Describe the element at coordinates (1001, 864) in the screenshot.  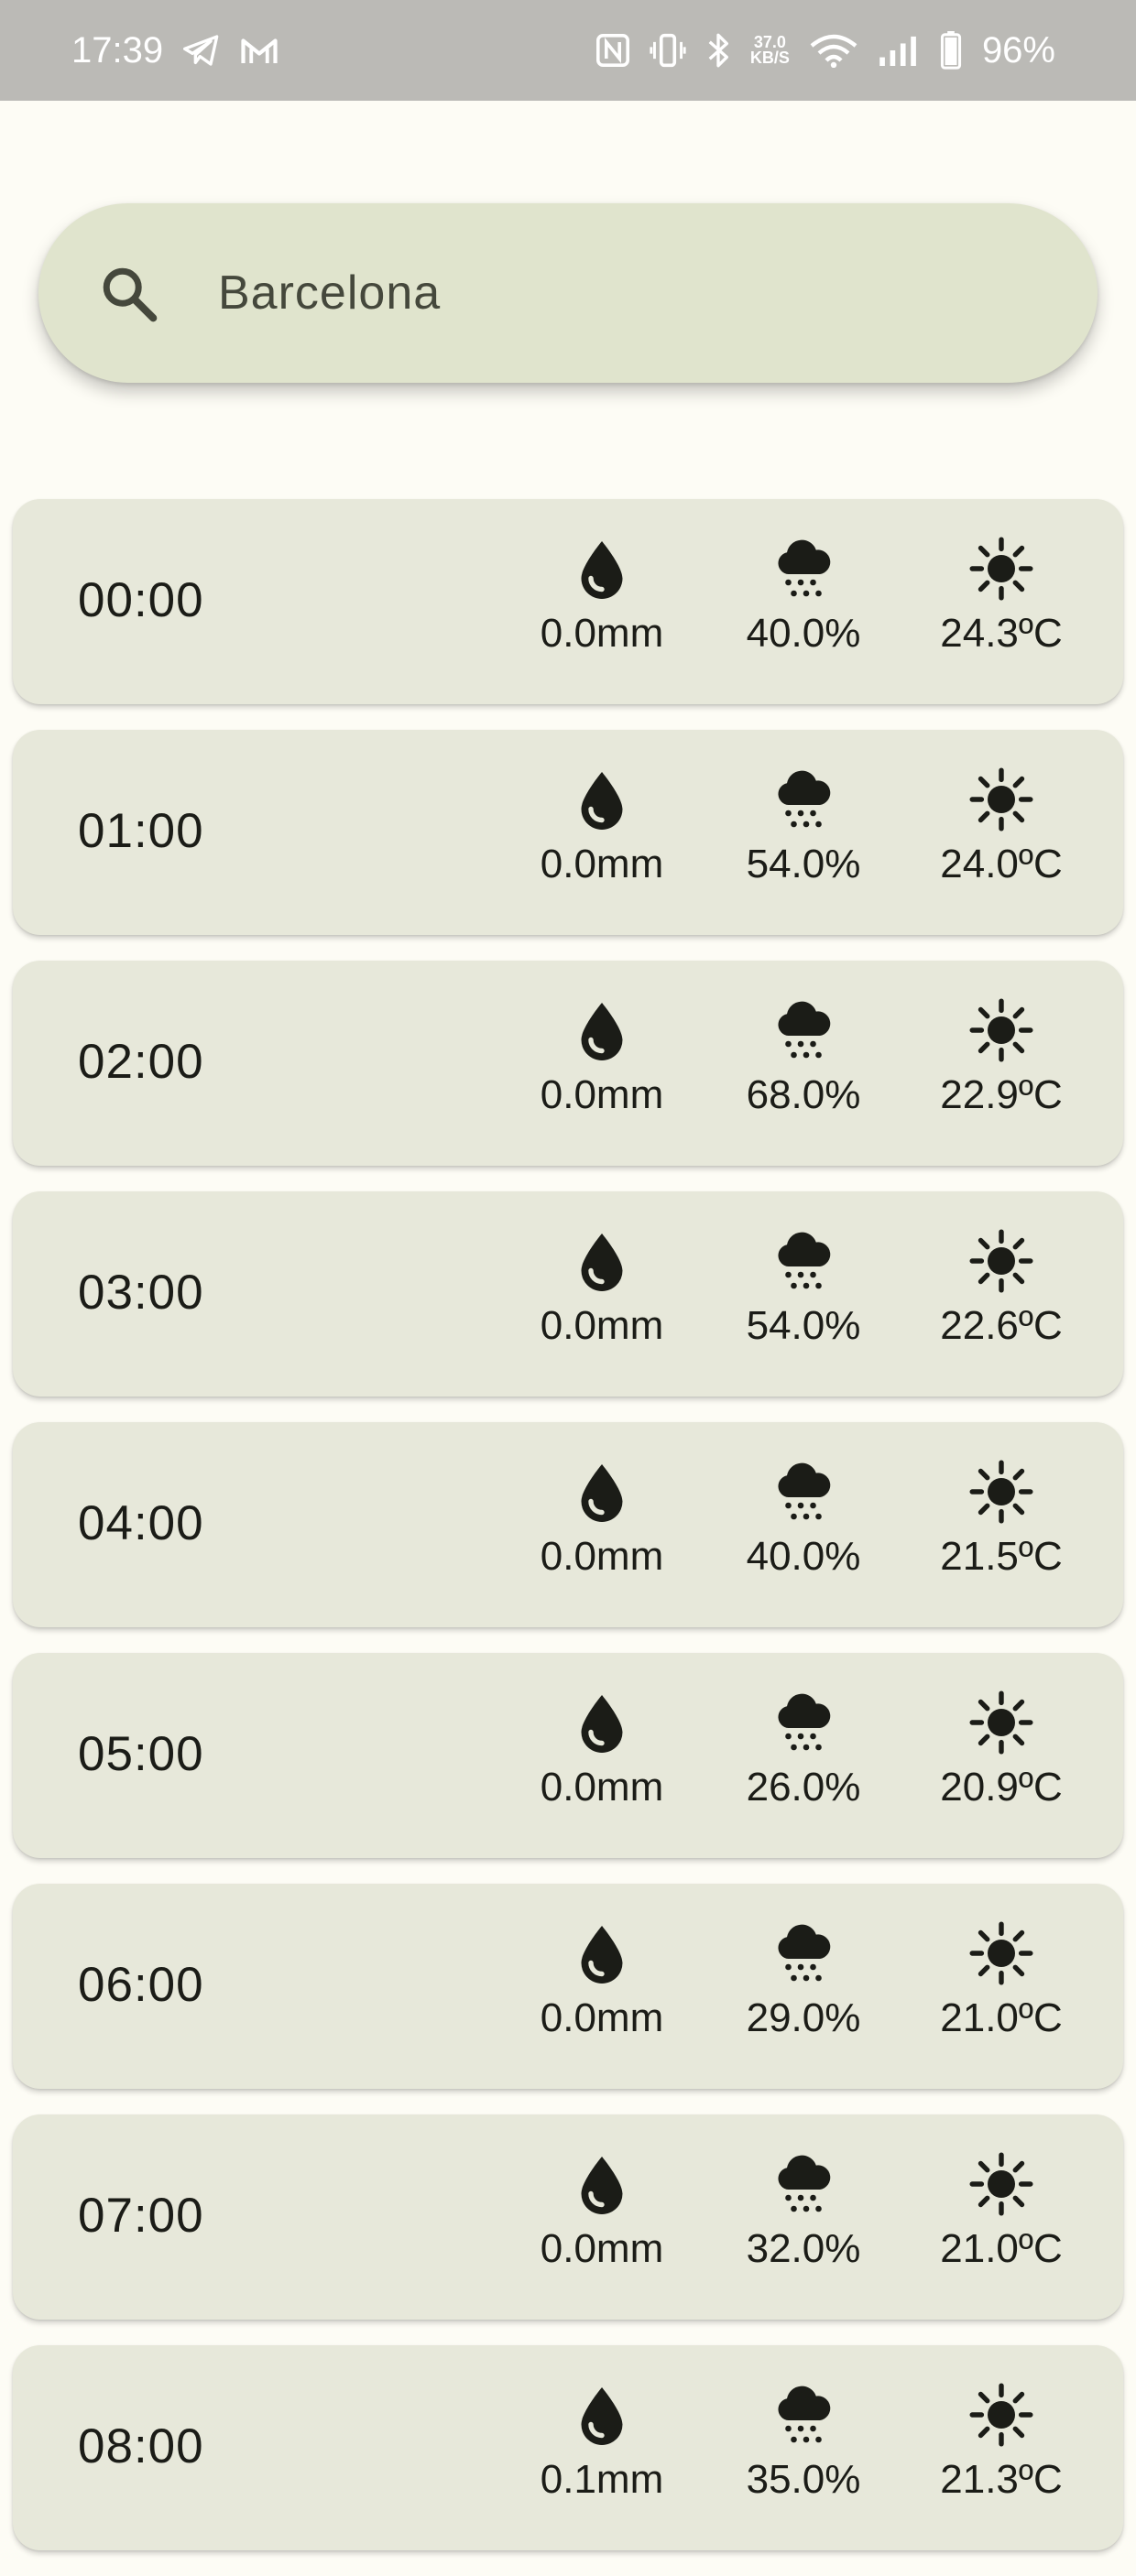
I see `temperature-value: 24.0ºC` at that location.